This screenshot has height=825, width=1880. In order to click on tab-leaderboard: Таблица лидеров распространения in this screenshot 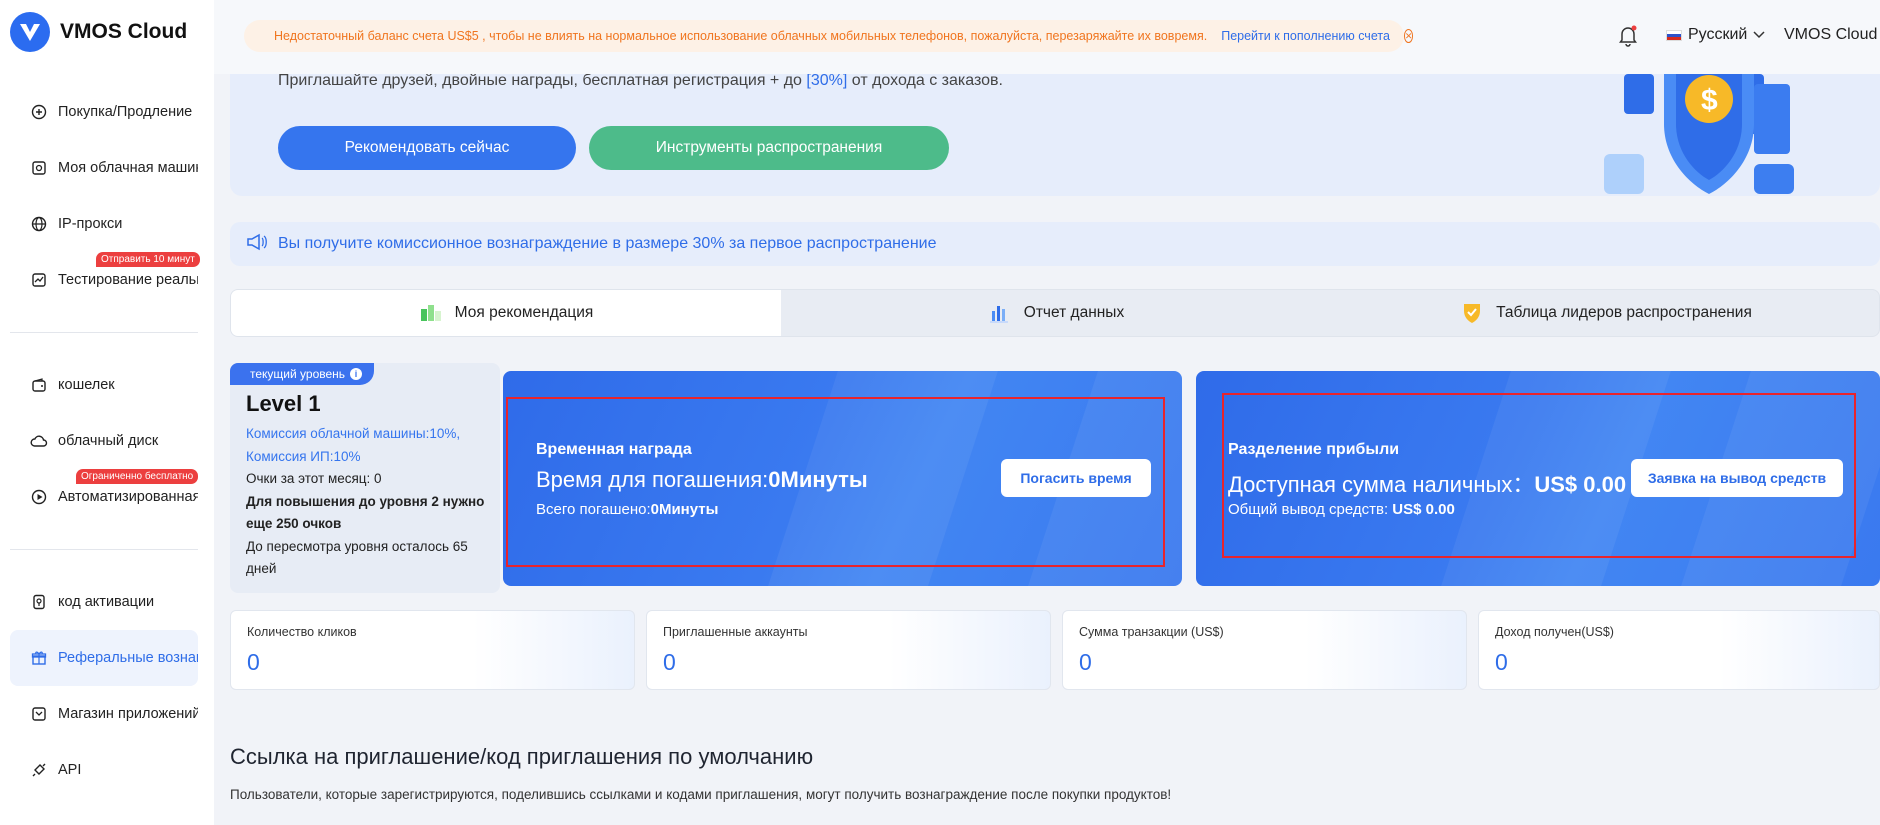, I will do `click(1605, 313)`.